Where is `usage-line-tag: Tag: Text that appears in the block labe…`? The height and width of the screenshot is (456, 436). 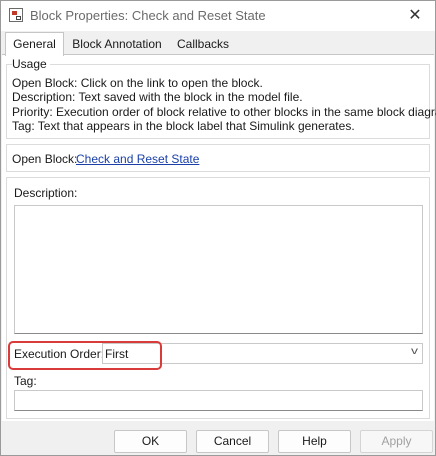
usage-line-tag: Tag: Text that appears in the block labe… is located at coordinates (183, 126).